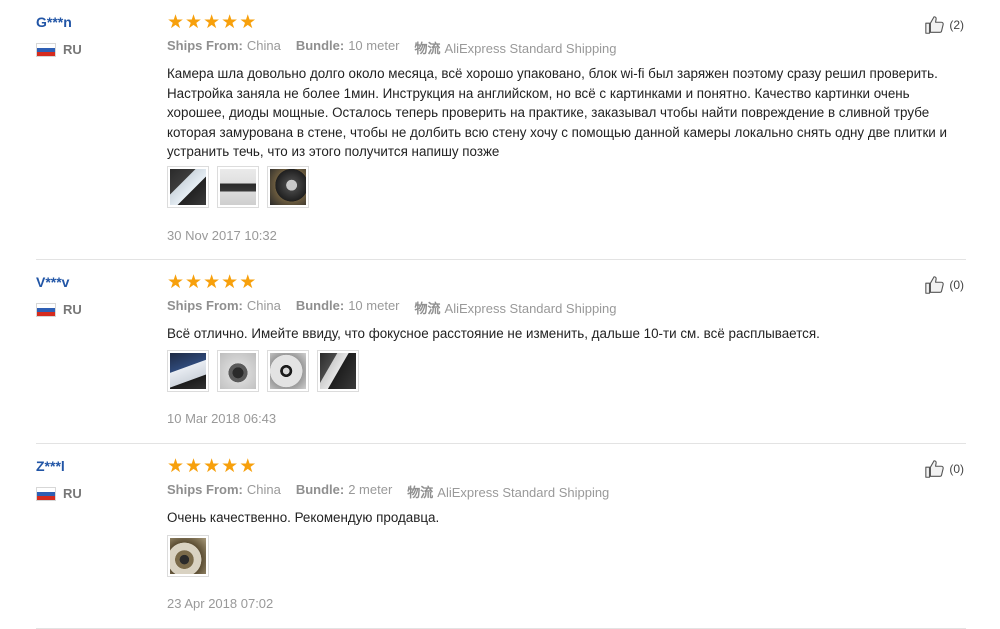  Describe the element at coordinates (370, 489) in the screenshot. I see `bundle-value: 2 meter` at that location.